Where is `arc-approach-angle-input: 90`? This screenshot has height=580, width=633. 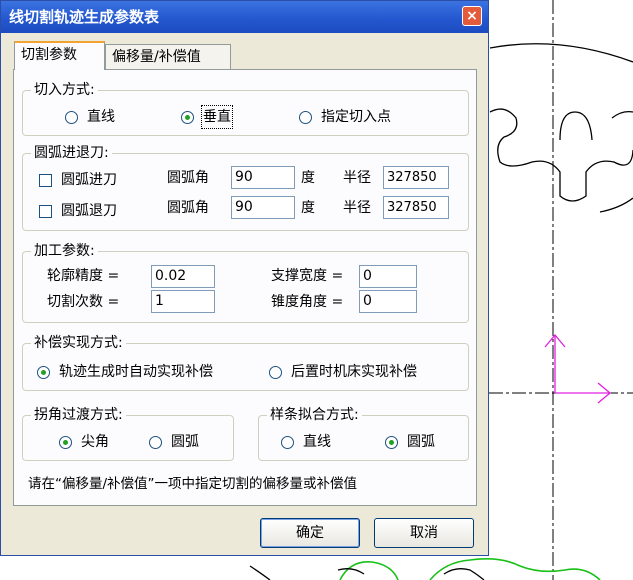
arc-approach-angle-input: 90 is located at coordinates (263, 177).